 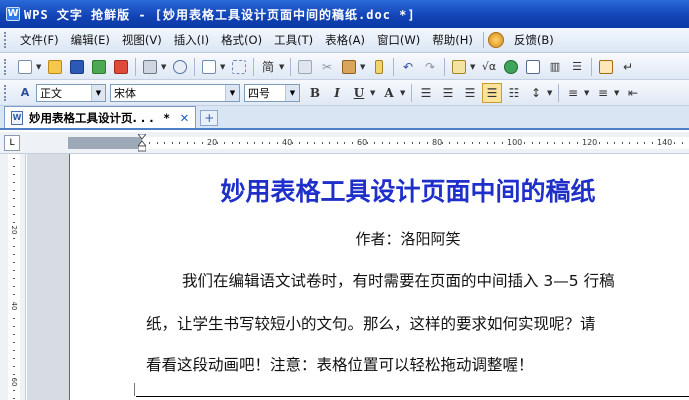 I want to click on cut-button: ✂, so click(x=327, y=67).